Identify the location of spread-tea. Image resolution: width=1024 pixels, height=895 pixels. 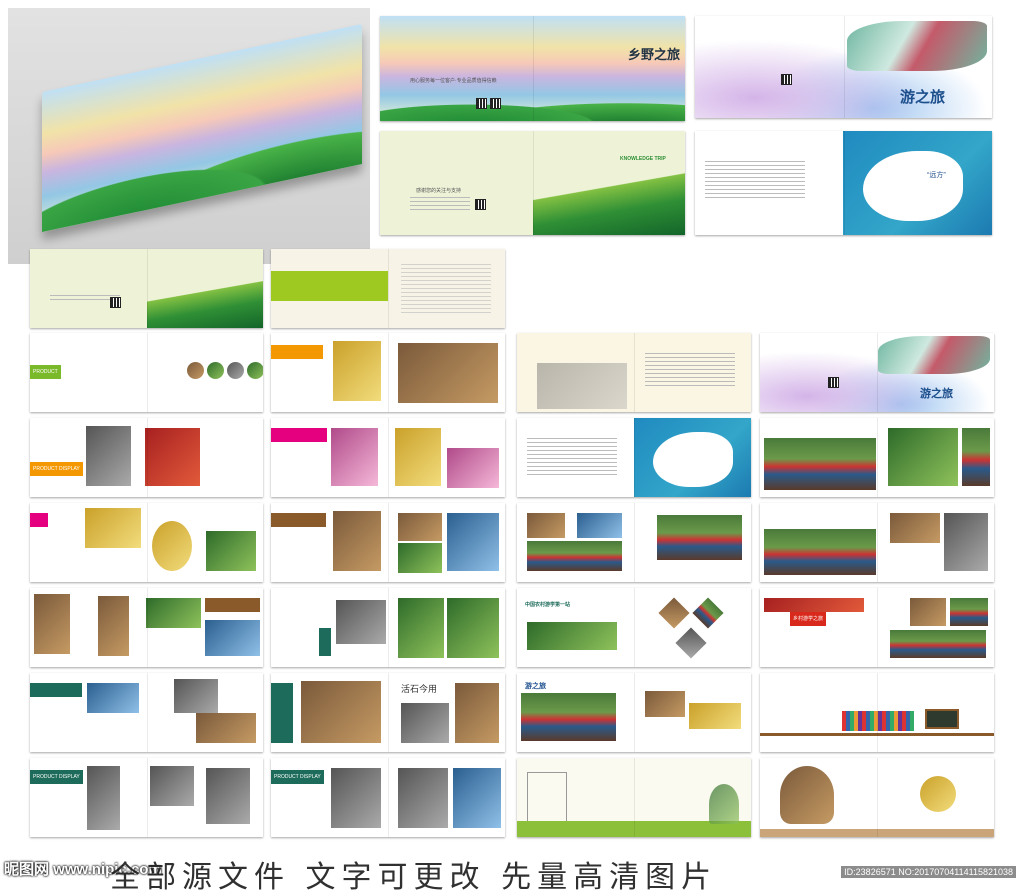
(146, 542).